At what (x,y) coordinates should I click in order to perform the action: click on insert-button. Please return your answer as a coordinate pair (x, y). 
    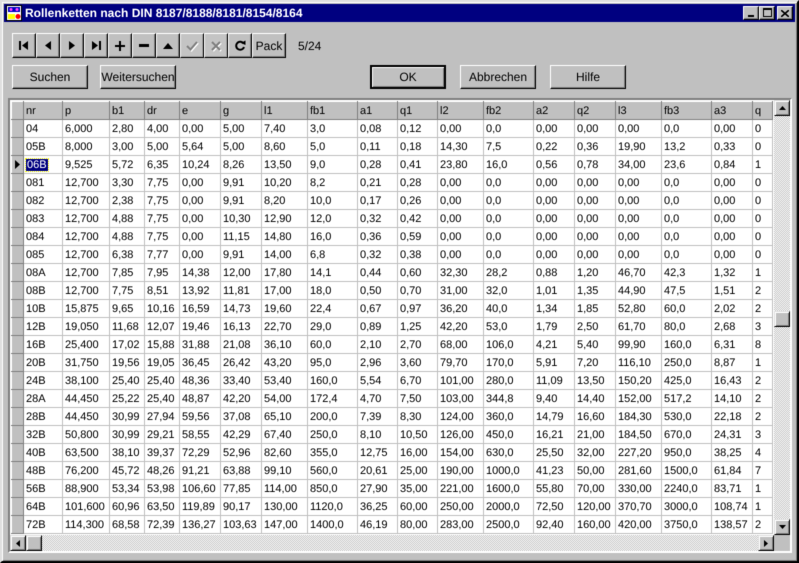
    Looking at the image, I should click on (120, 45).